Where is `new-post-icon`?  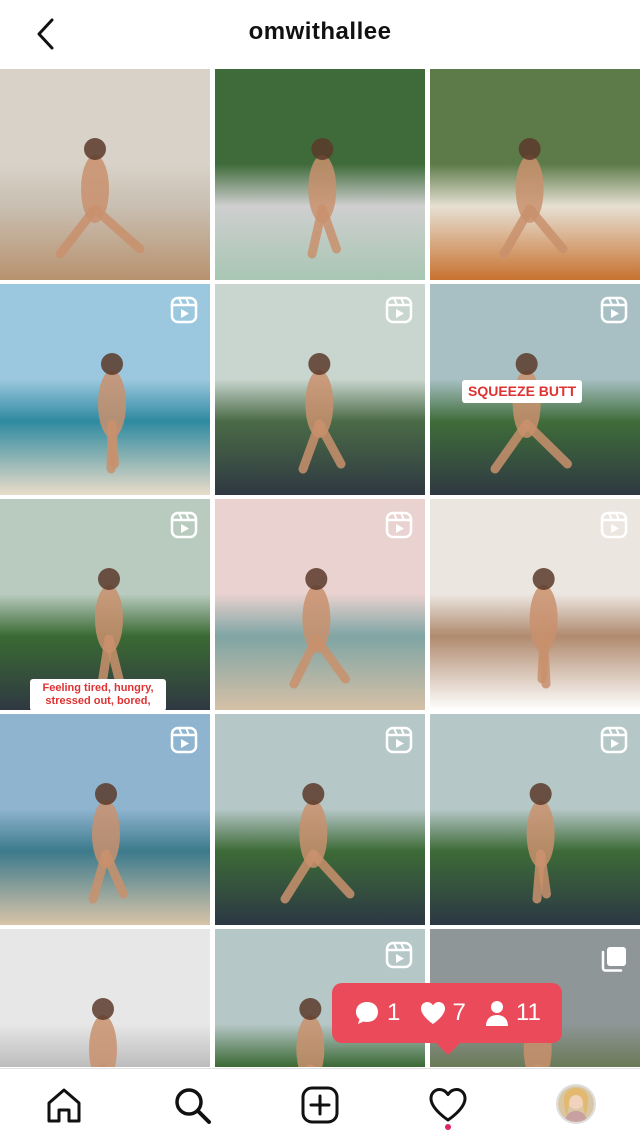
new-post-icon is located at coordinates (320, 1105).